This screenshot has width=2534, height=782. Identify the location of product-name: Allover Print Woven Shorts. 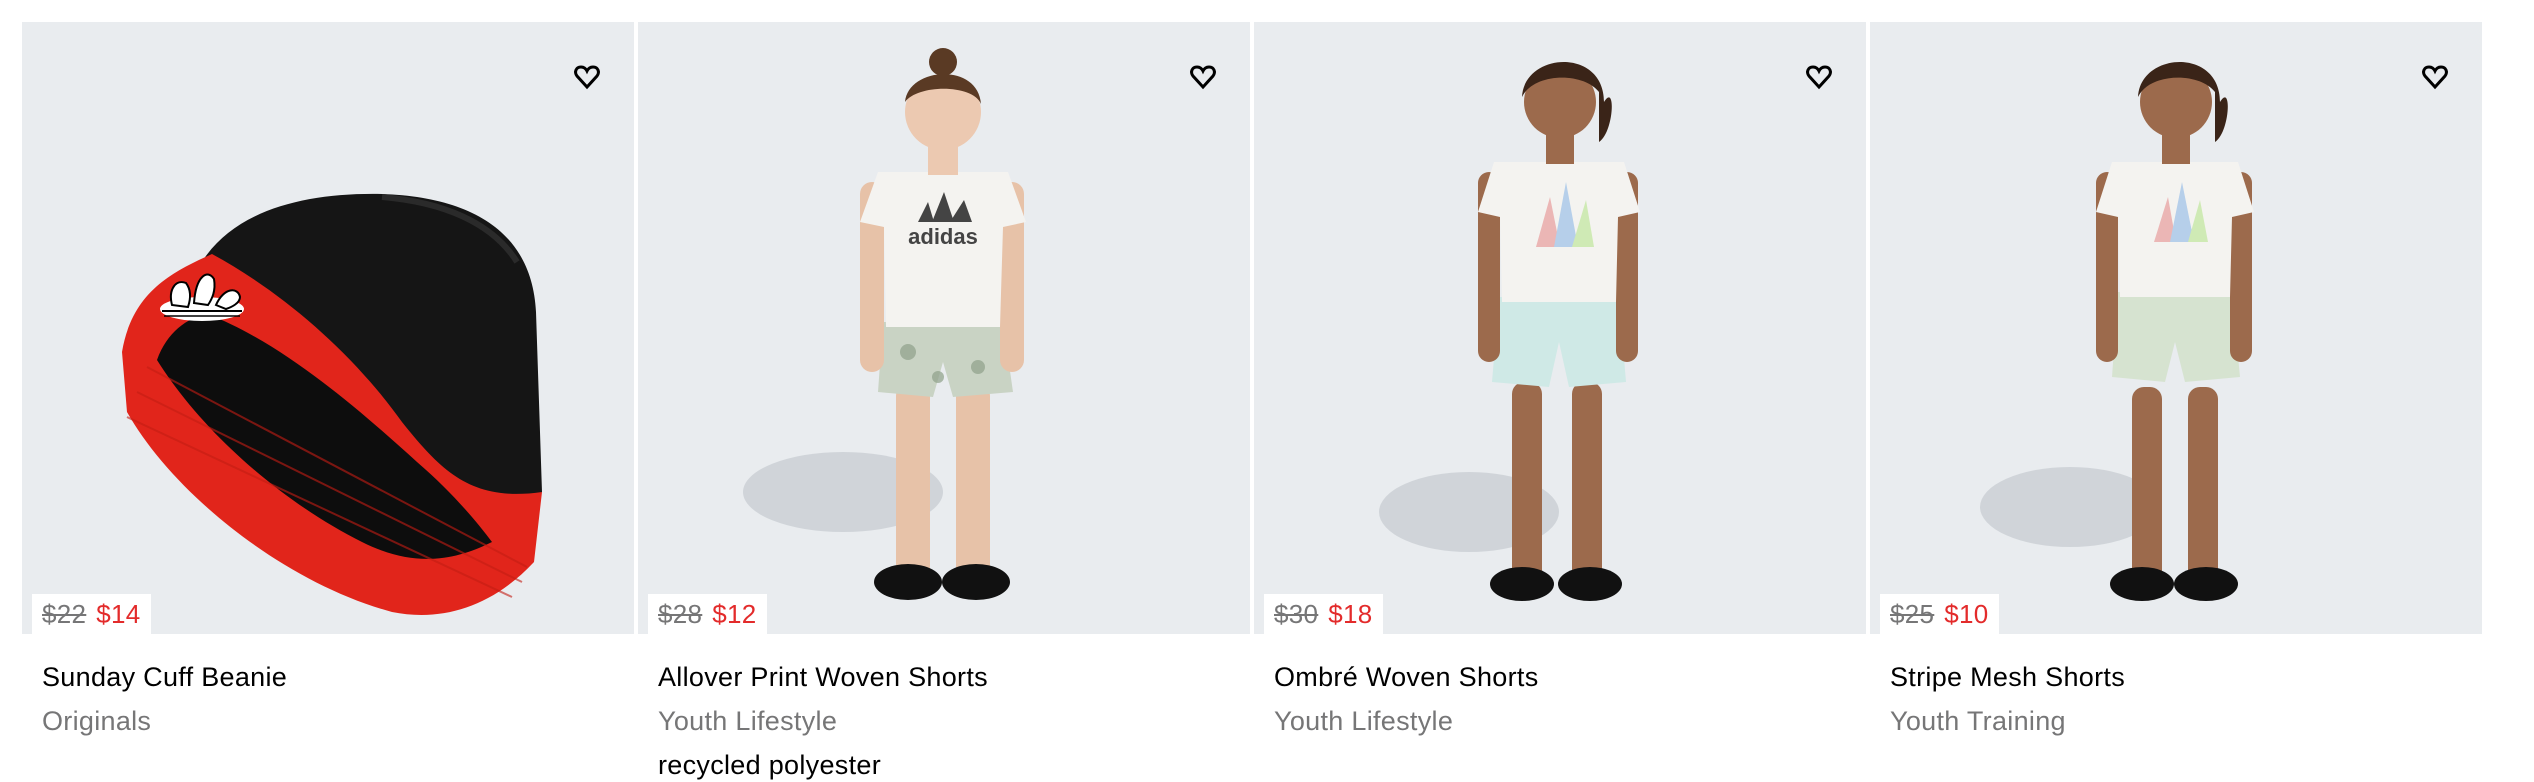
(944, 677).